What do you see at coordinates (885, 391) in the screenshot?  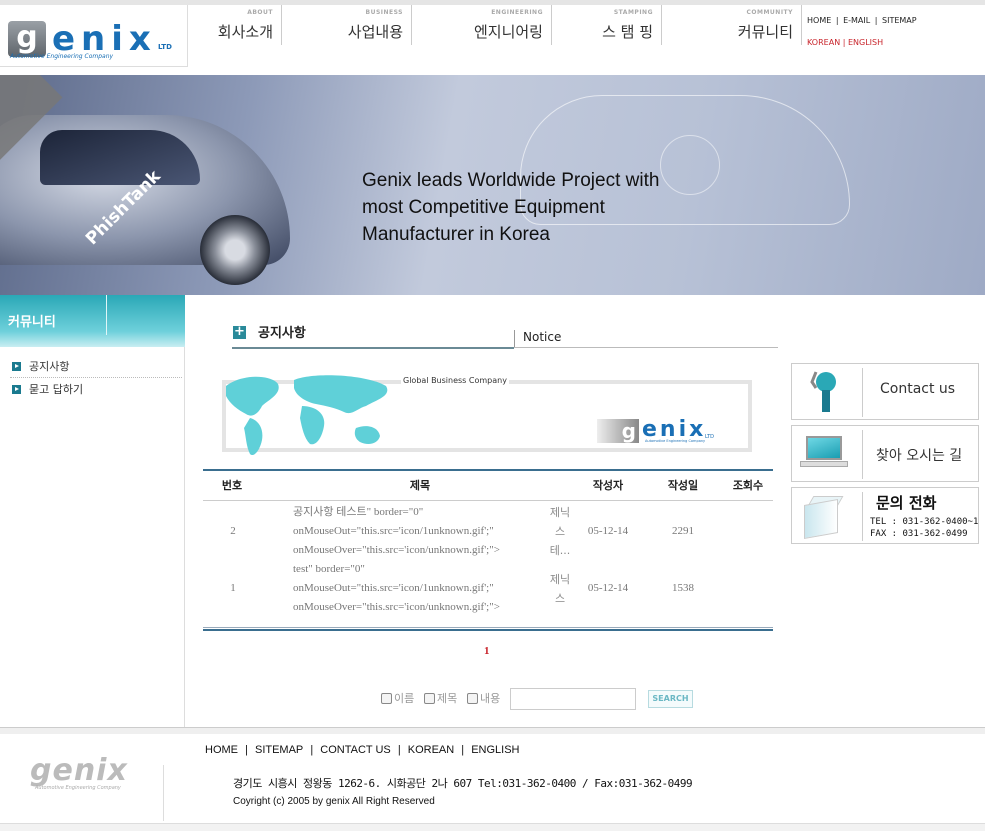 I see `contact-us-button: Contact us` at bounding box center [885, 391].